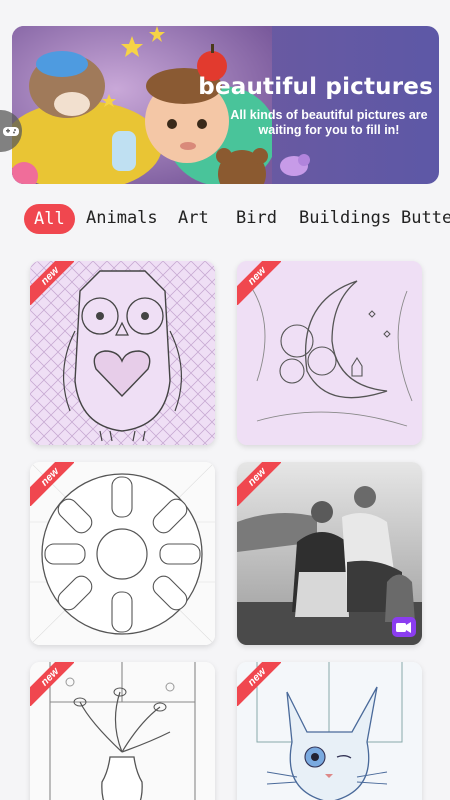  Describe the element at coordinates (329, 731) in the screenshot. I see `picture-card-cat: new` at that location.